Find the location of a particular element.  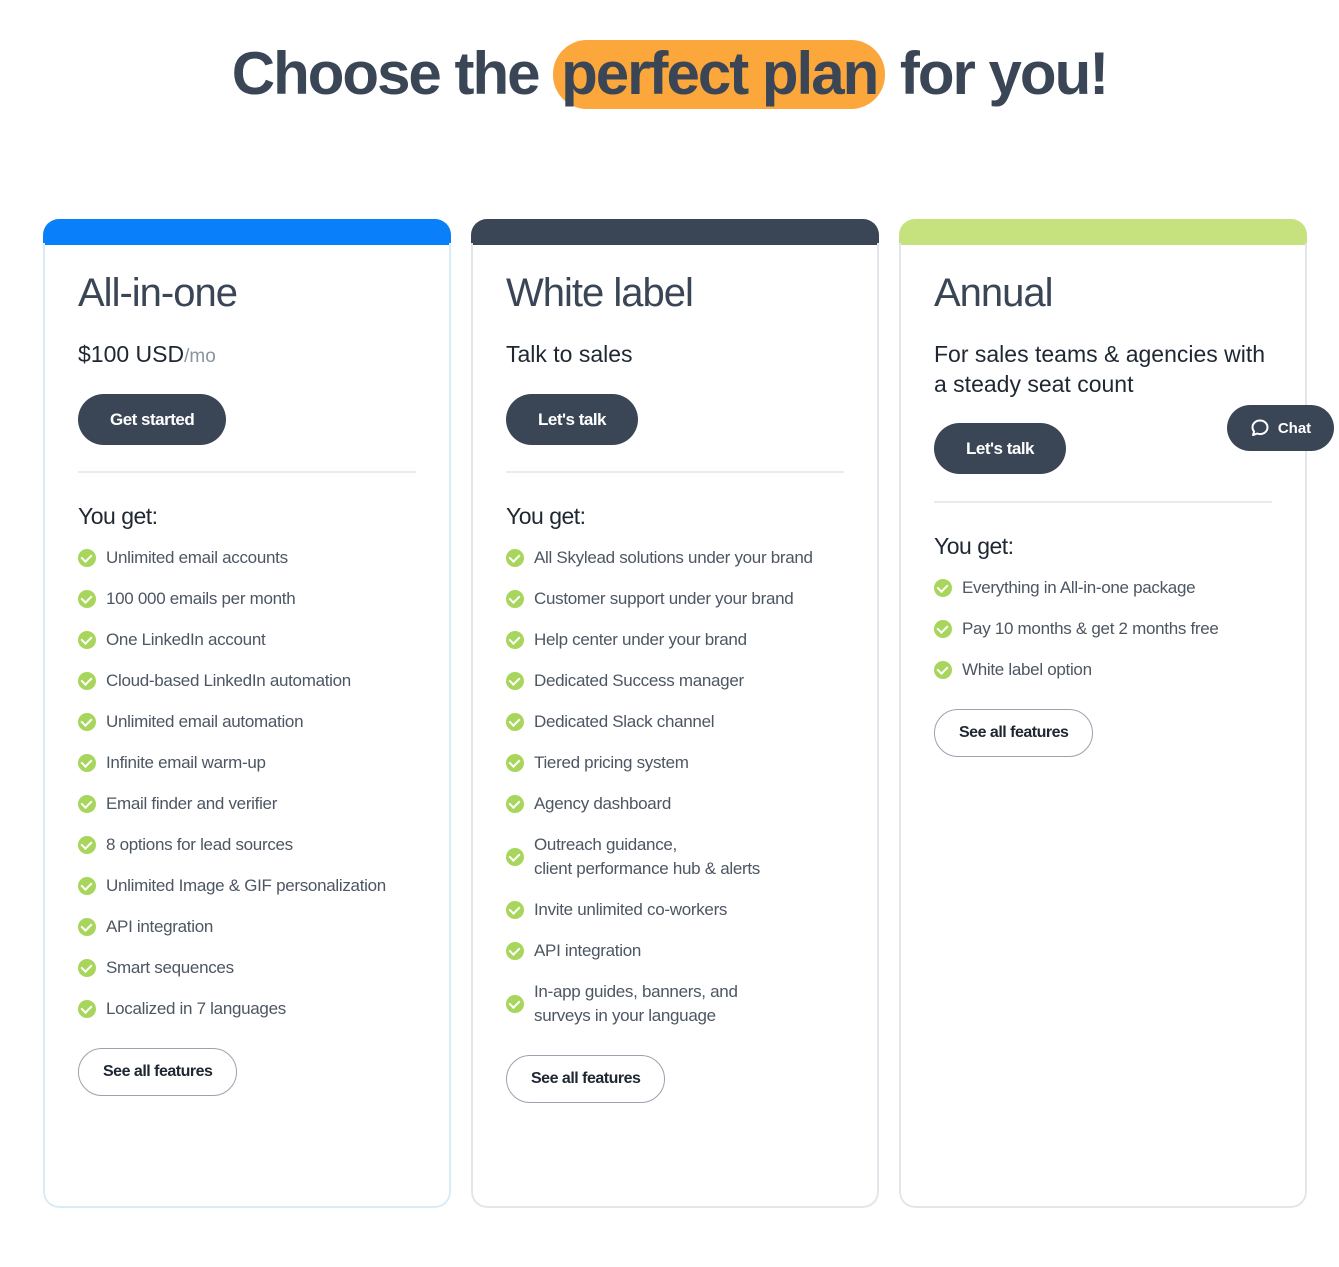

feature-text: Cloud-based LinkedIn automation is located at coordinates (228, 680).